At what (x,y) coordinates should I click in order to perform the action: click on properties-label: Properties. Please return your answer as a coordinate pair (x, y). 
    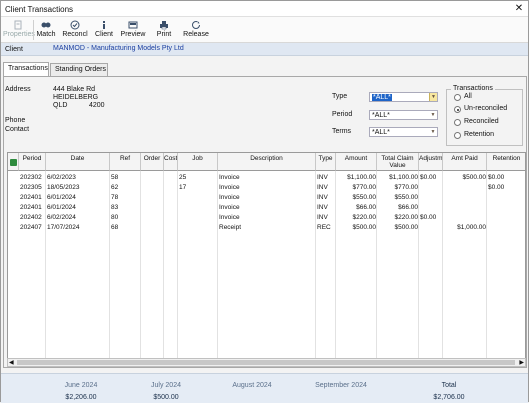
    Looking at the image, I should click on (19, 34).